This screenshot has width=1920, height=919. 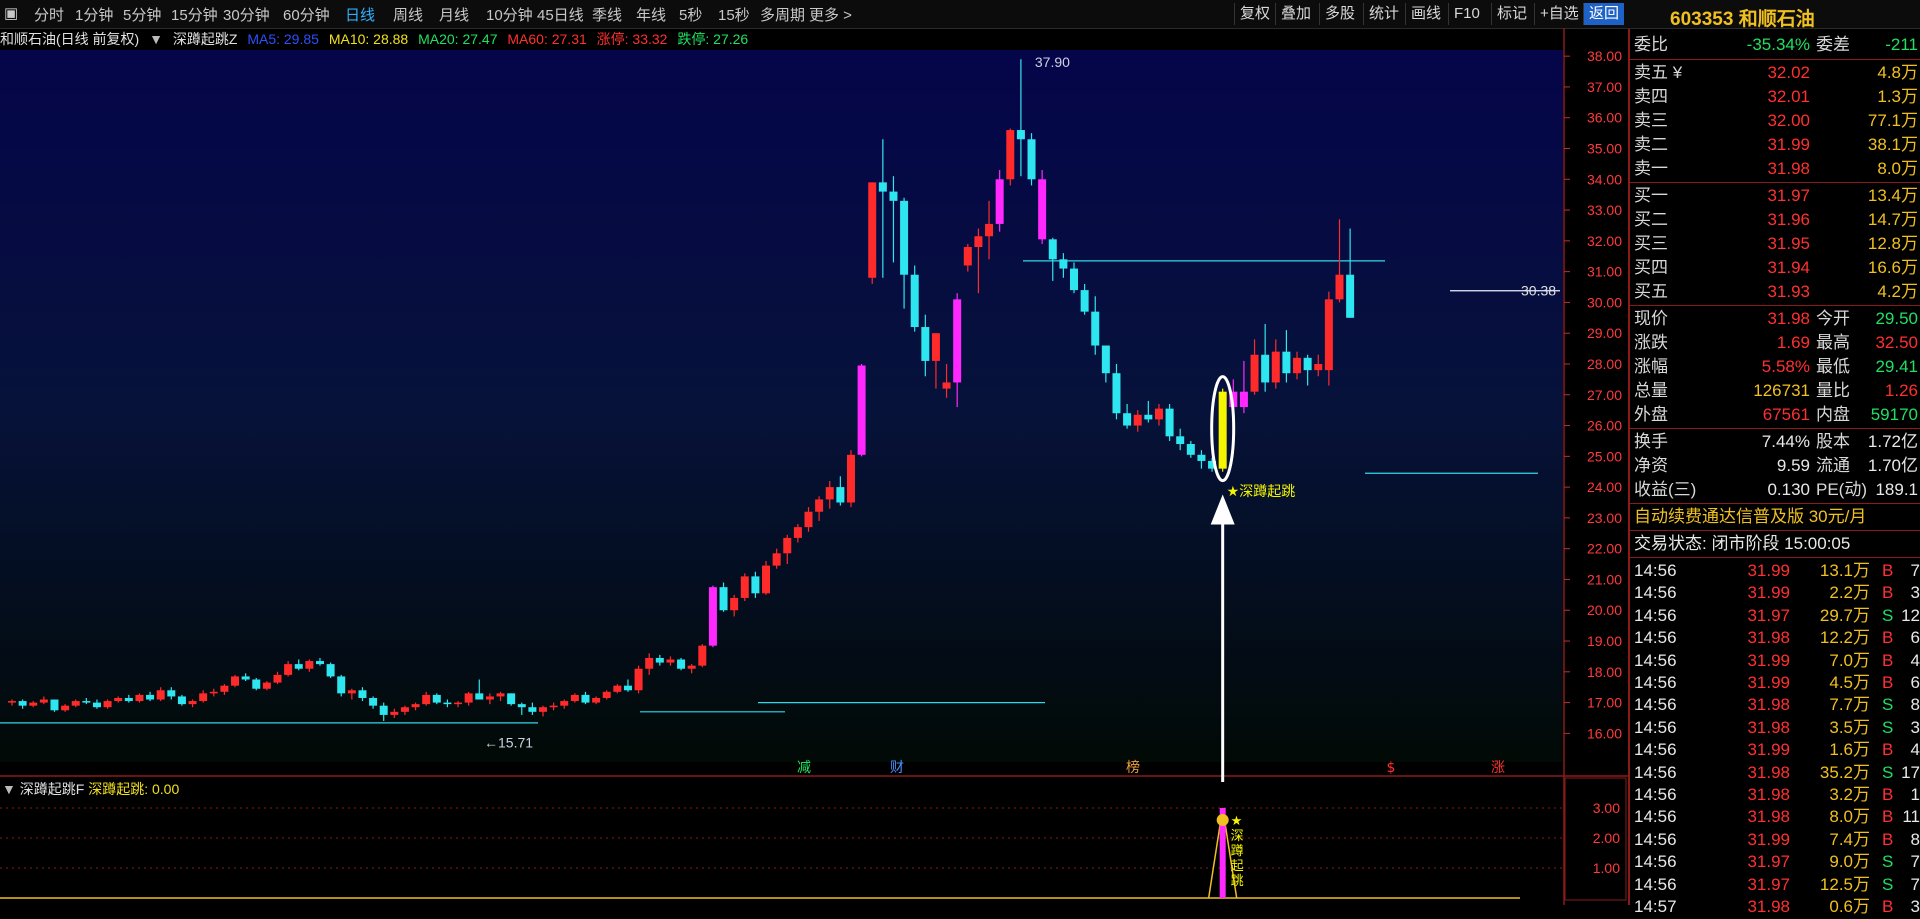 I want to click on tick-volume: 0.6万, so click(x=1849, y=906).